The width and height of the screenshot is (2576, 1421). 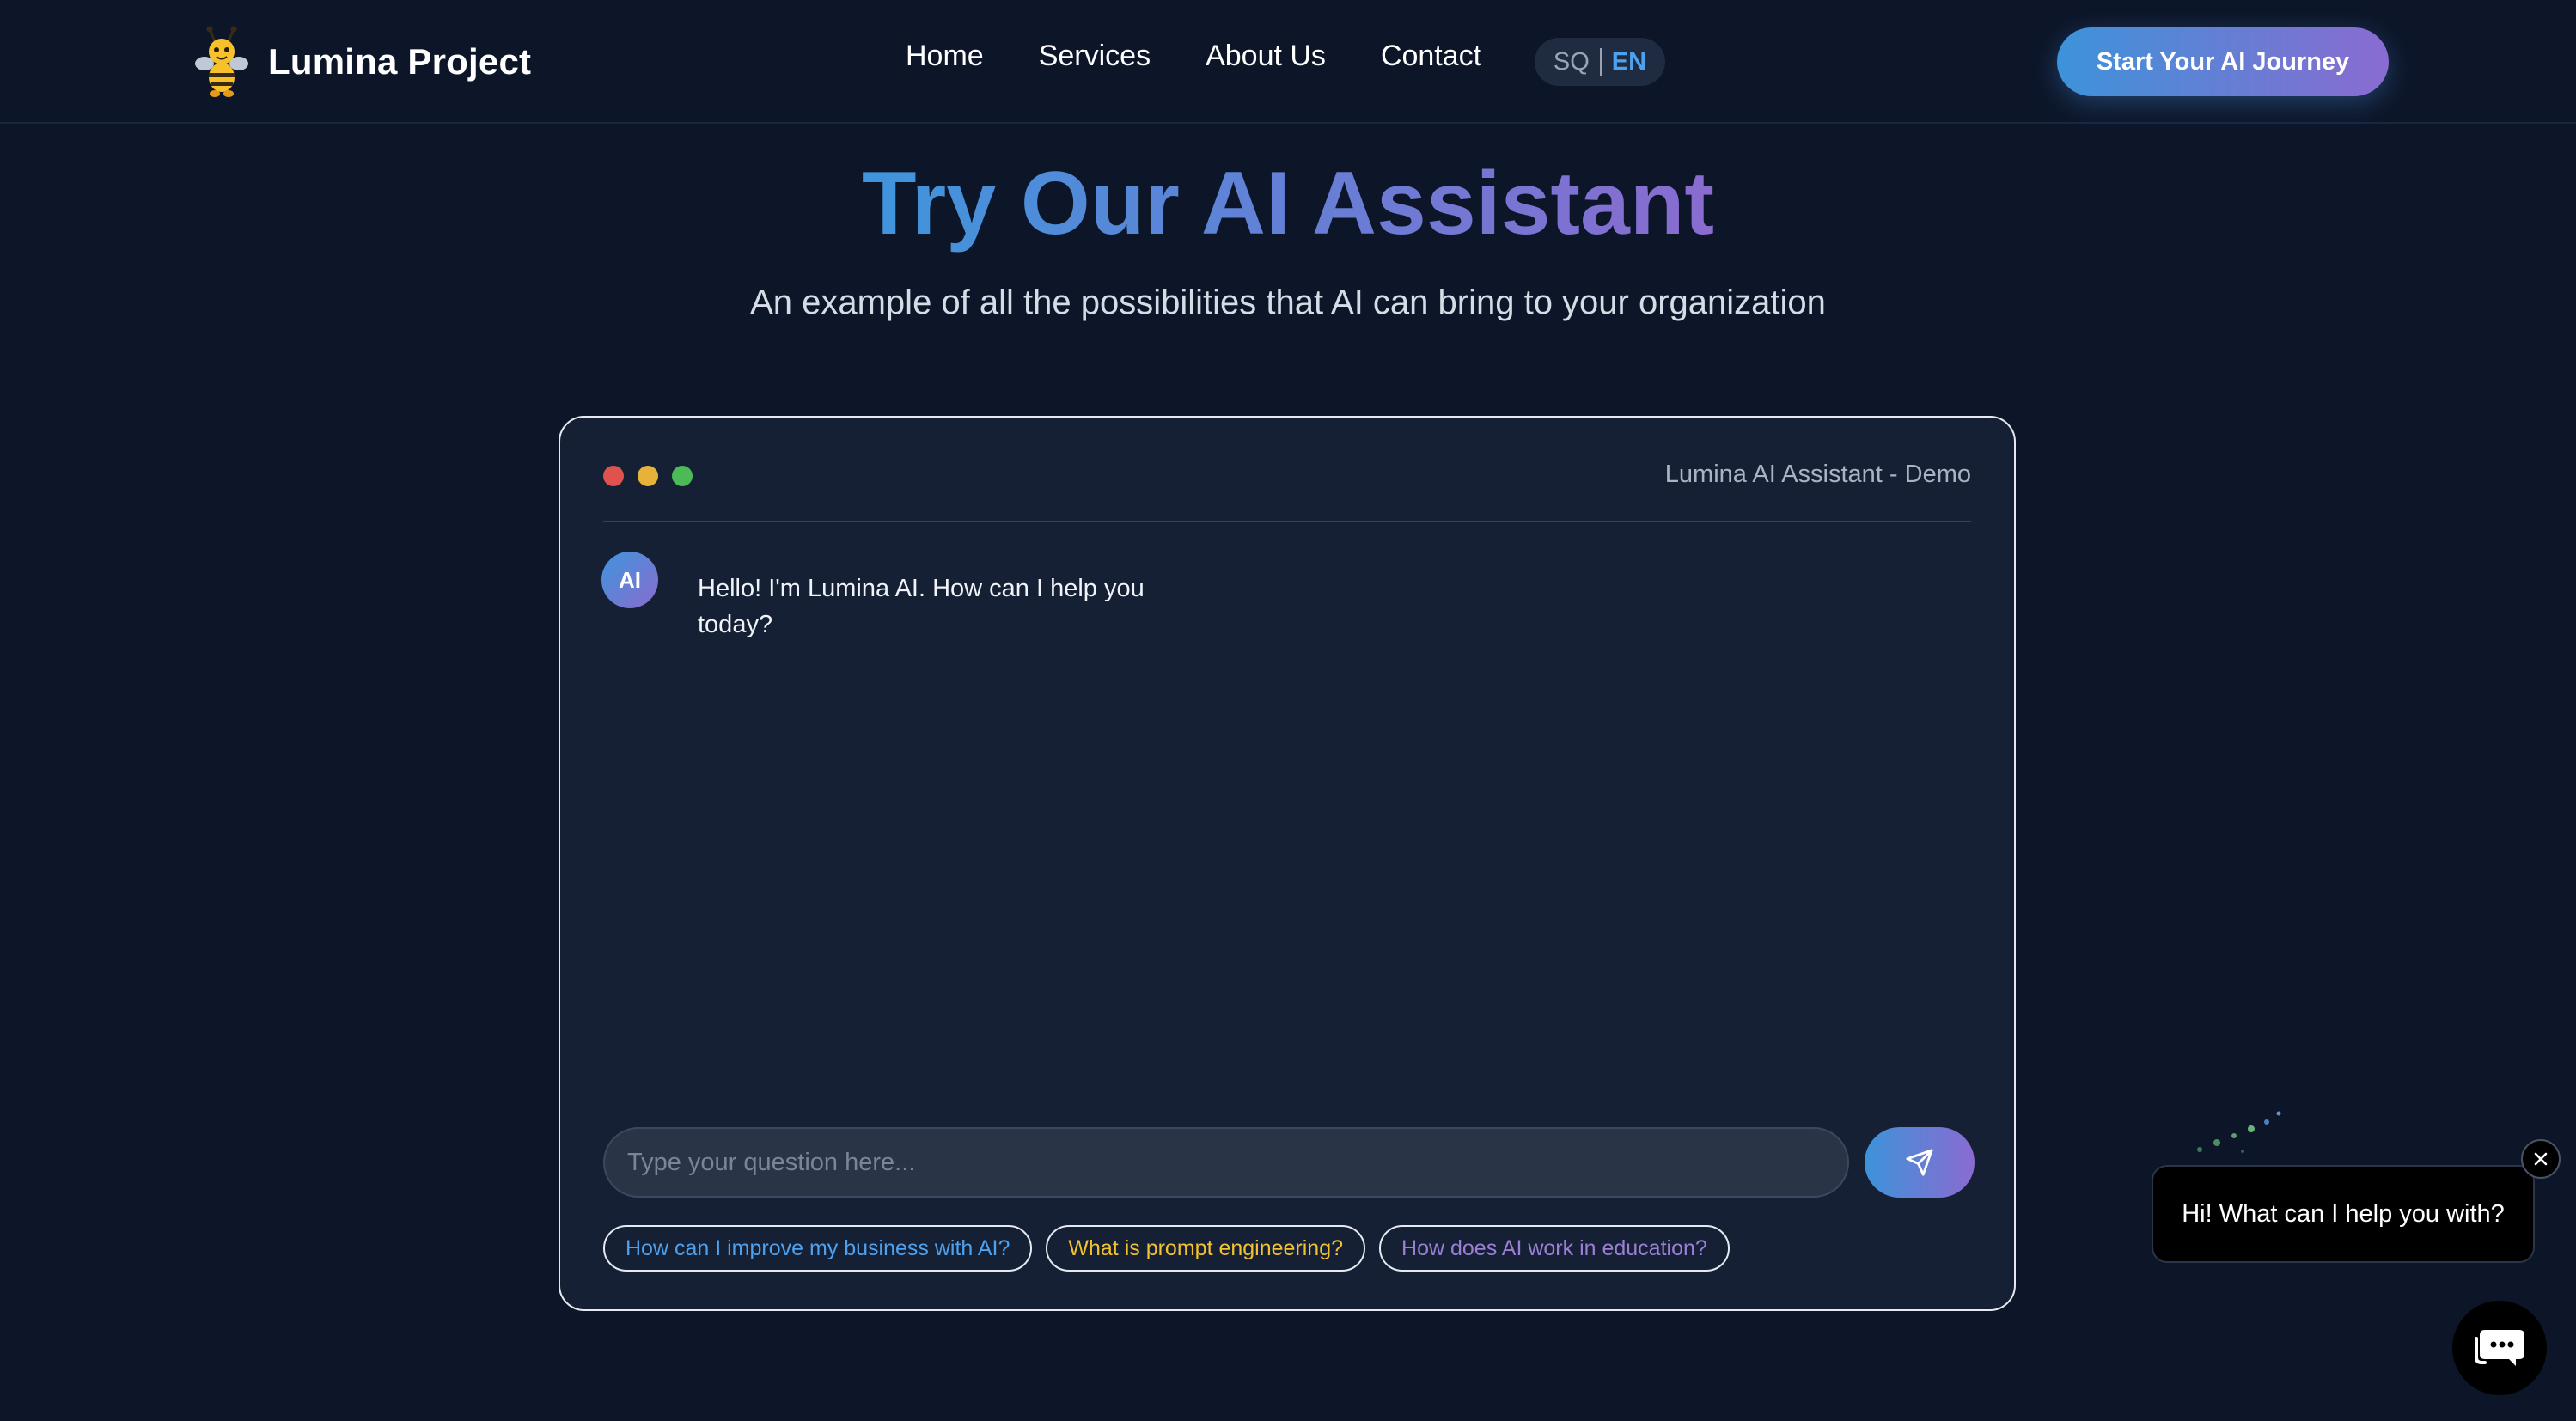 What do you see at coordinates (648, 476) in the screenshot?
I see `window-minimize-dot` at bounding box center [648, 476].